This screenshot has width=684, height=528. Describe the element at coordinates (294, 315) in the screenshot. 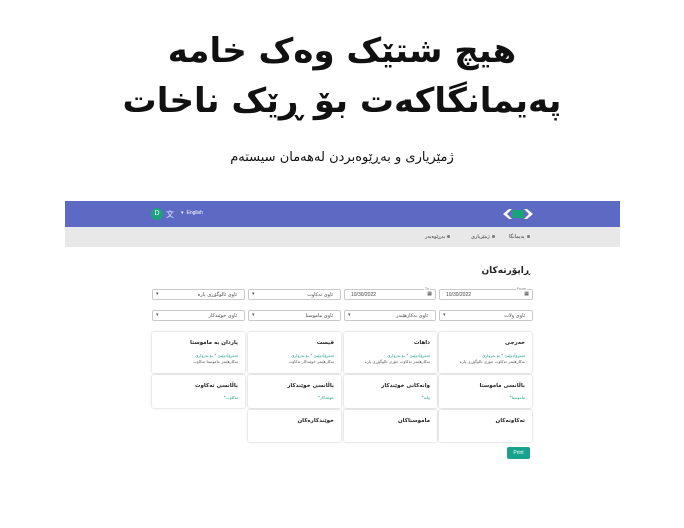

I see `teacher-select: ▾ ئاوی ماموستا` at that location.